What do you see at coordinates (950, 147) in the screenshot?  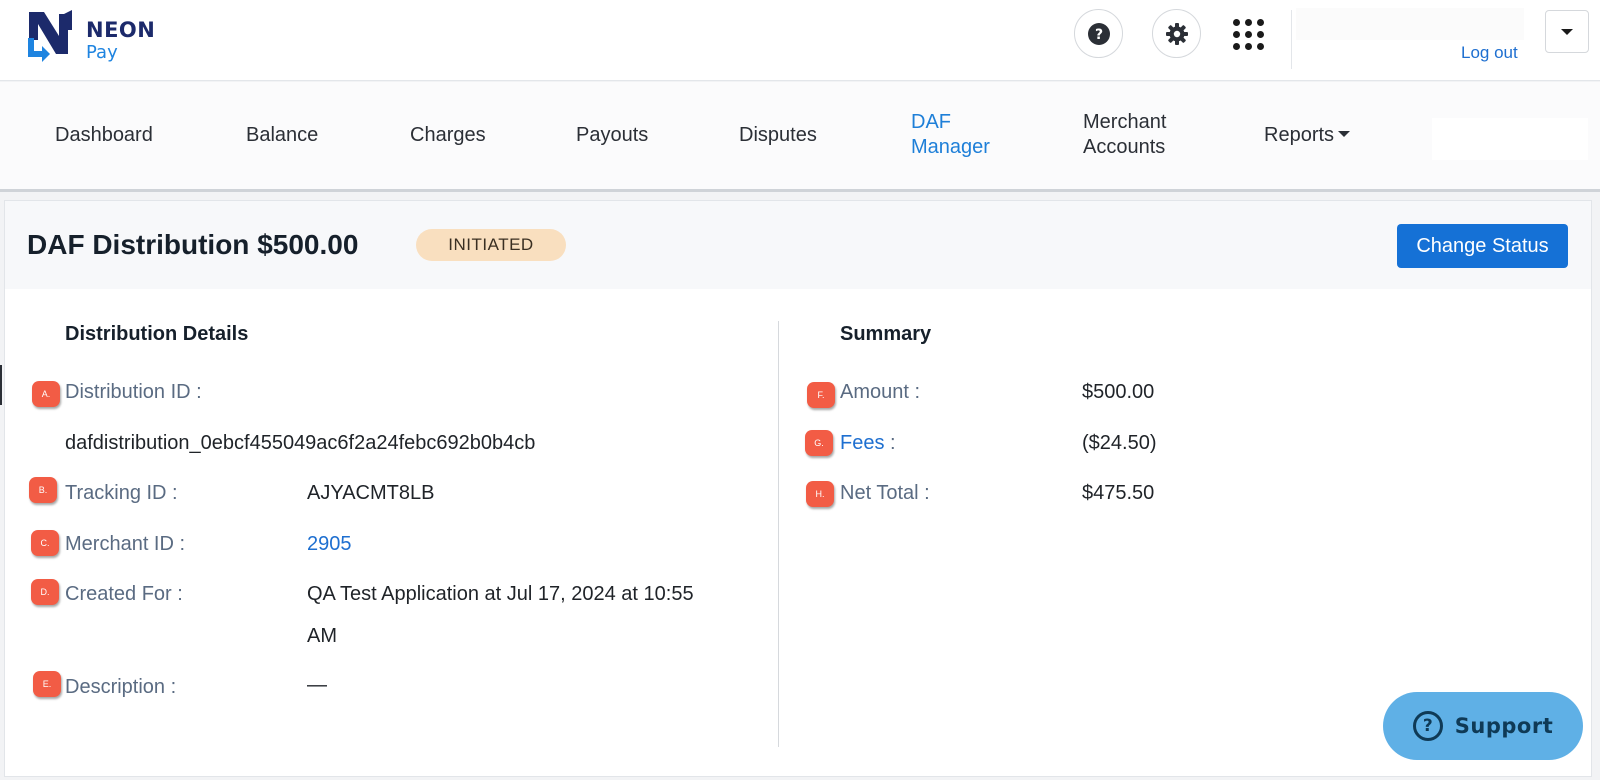 I see `nav-daf-manager-line2: Manager` at bounding box center [950, 147].